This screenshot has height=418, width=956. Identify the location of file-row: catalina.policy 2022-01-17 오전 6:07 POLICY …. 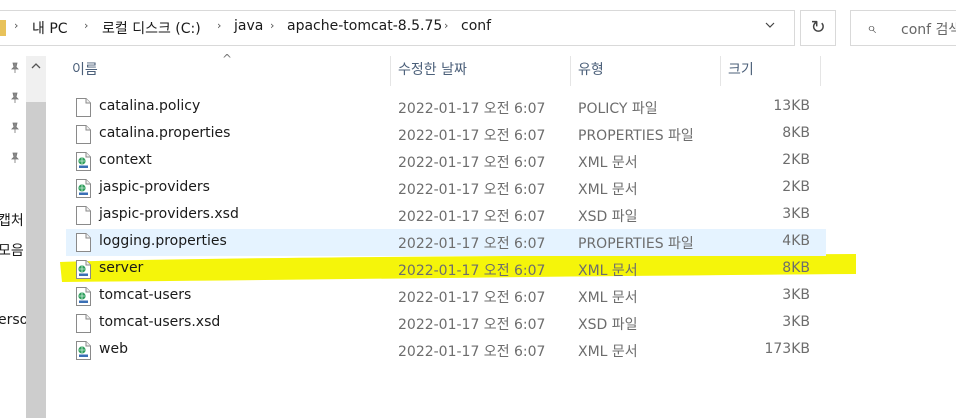
(446, 107).